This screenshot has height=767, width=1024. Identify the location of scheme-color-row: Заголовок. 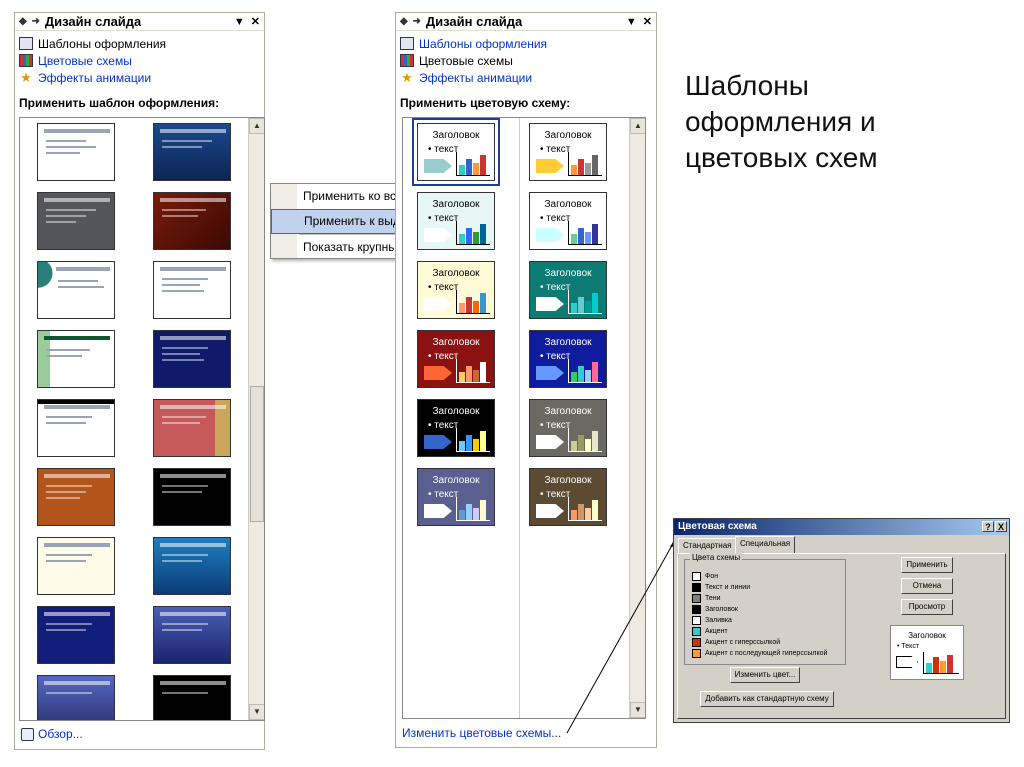
(715, 609).